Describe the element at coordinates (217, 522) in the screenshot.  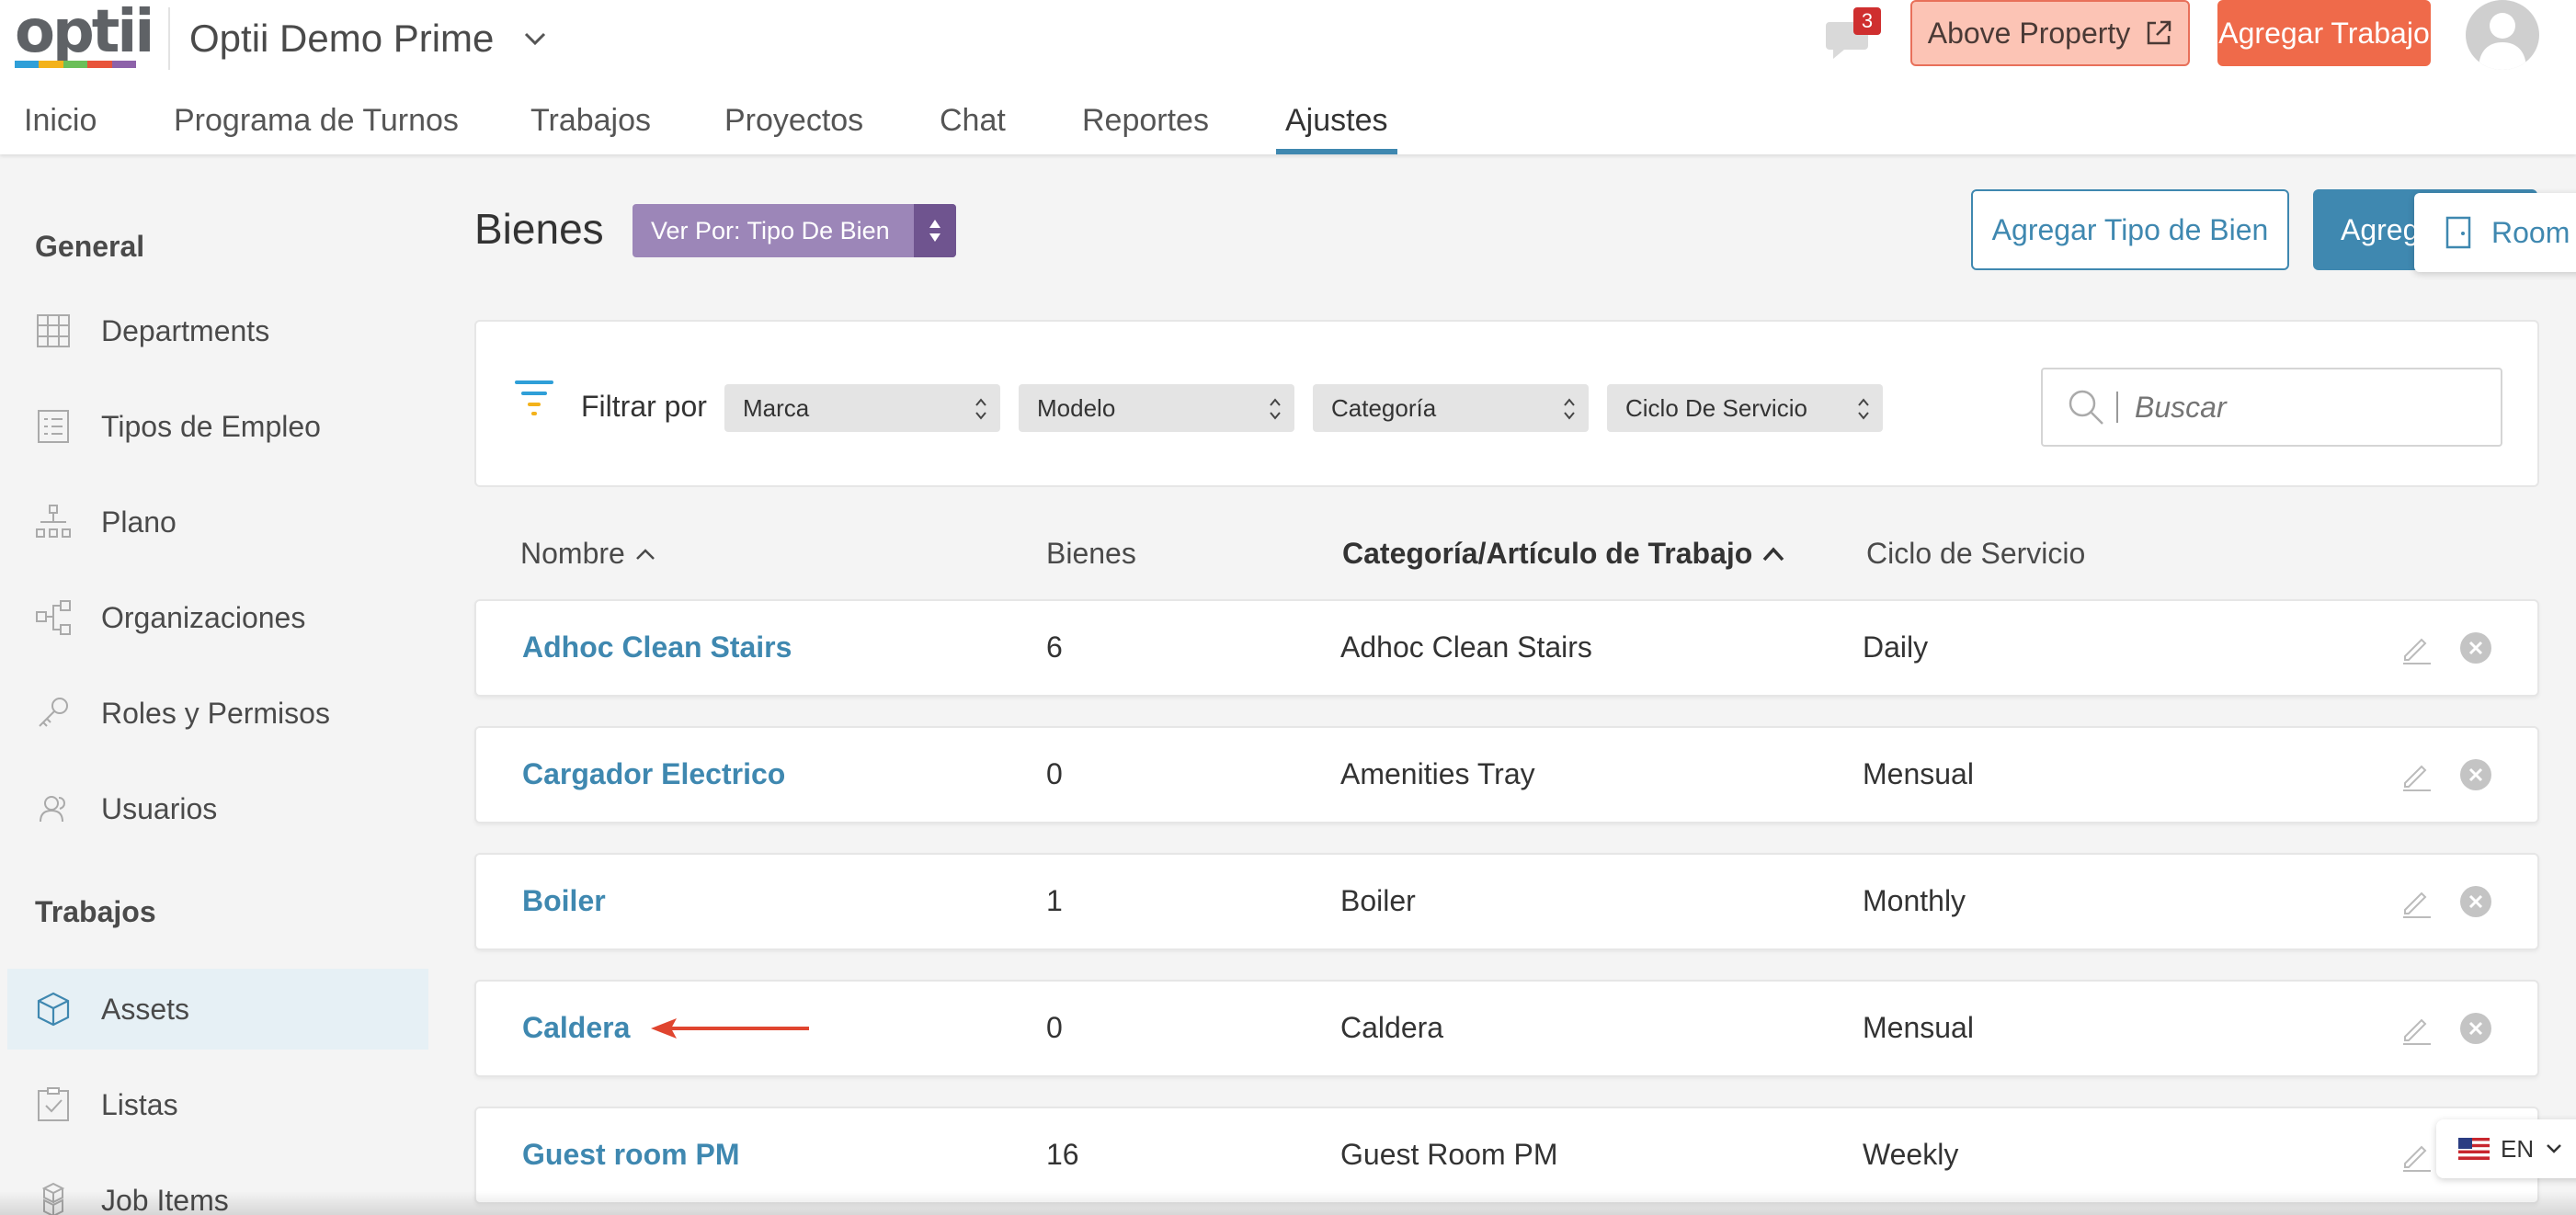
I see `sidebar-item-plano: Plano` at that location.